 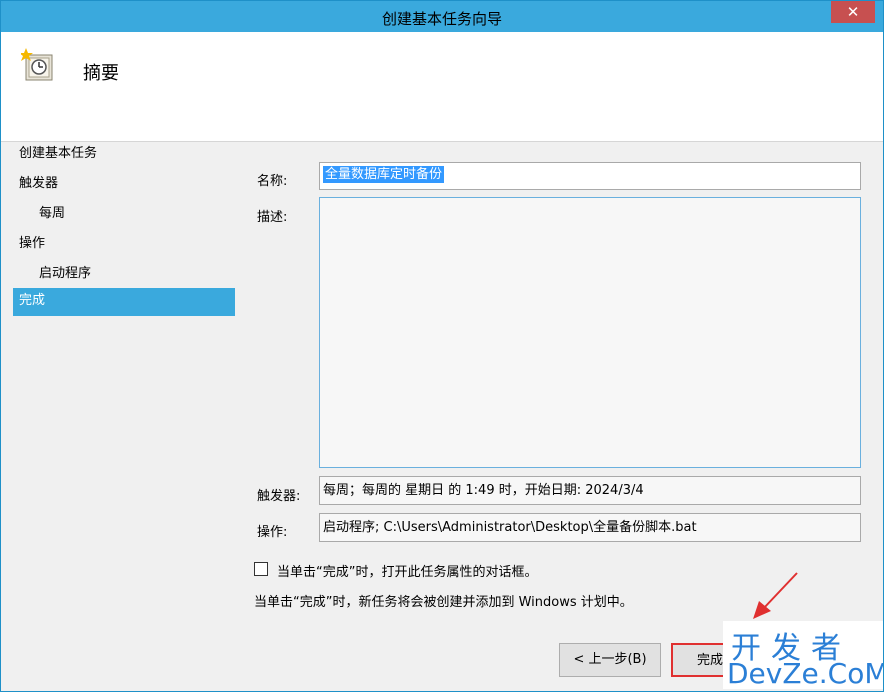 I want to click on scheduled-task-clock-icon, so click(x=37, y=64).